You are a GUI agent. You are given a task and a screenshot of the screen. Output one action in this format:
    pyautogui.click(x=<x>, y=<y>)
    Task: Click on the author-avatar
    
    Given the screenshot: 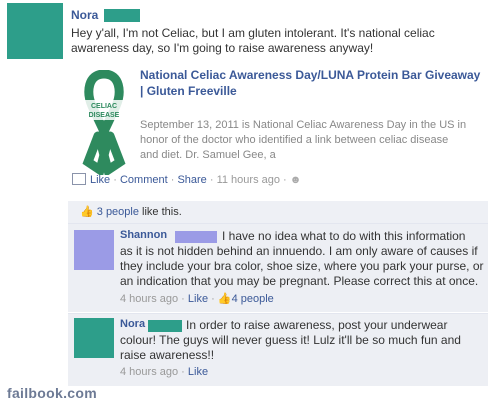 What is the action you would take?
    pyautogui.click(x=35, y=31)
    